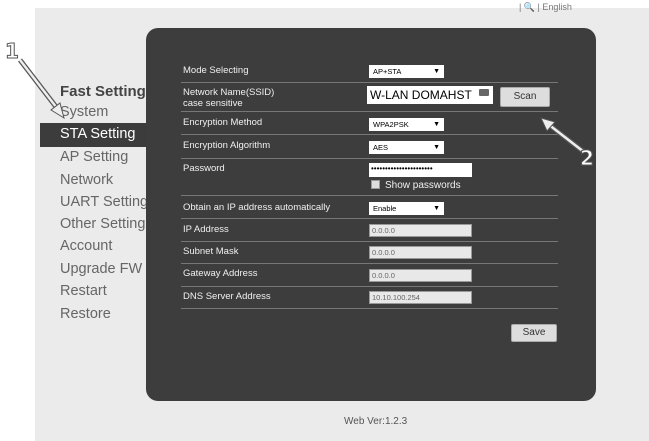 This screenshot has width=649, height=441. What do you see at coordinates (525, 97) in the screenshot?
I see `scan-button: Scan` at bounding box center [525, 97].